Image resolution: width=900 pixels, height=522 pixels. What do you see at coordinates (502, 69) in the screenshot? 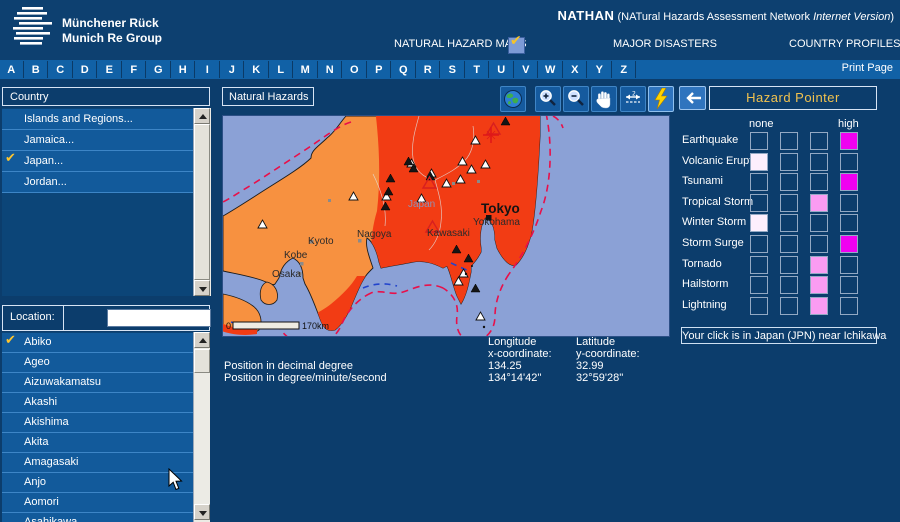
I see `letter-u: U` at bounding box center [502, 69].